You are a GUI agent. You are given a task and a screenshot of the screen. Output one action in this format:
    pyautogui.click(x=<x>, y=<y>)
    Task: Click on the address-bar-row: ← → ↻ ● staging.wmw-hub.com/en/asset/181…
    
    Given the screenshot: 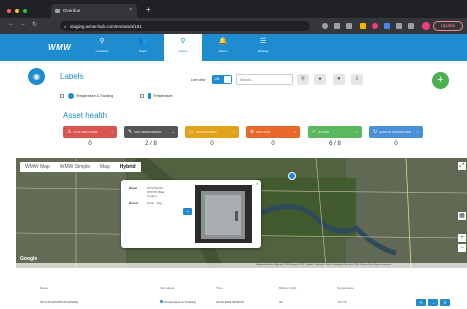 What is the action you would take?
    pyautogui.click(x=233, y=26)
    